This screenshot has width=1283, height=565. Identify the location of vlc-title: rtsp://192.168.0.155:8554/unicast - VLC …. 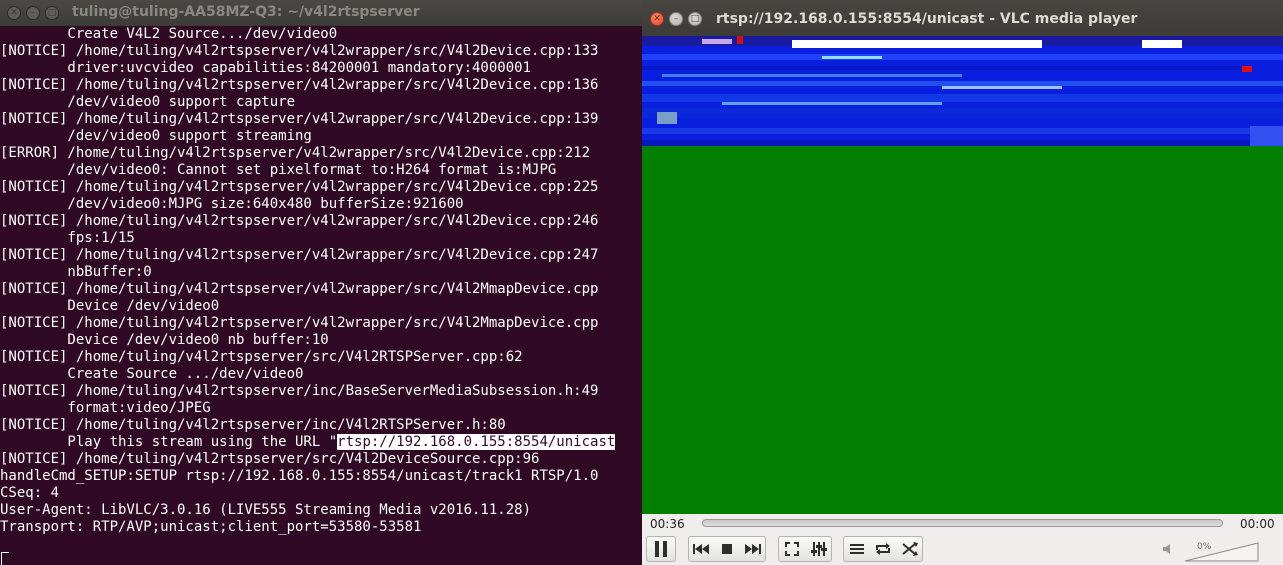
(927, 19).